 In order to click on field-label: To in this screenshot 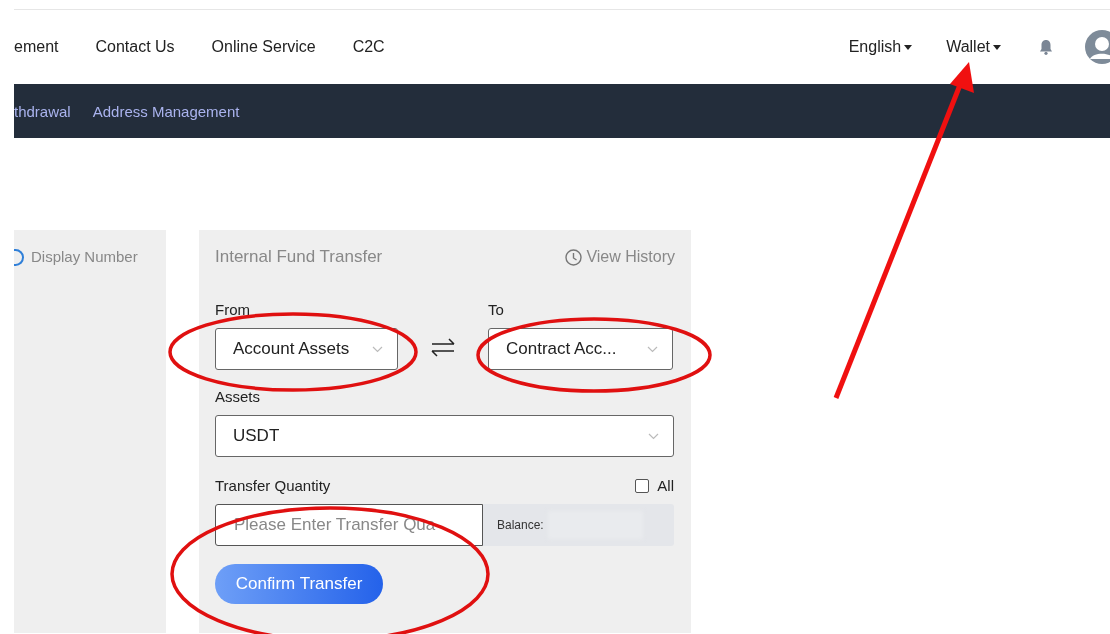, I will do `click(496, 309)`.